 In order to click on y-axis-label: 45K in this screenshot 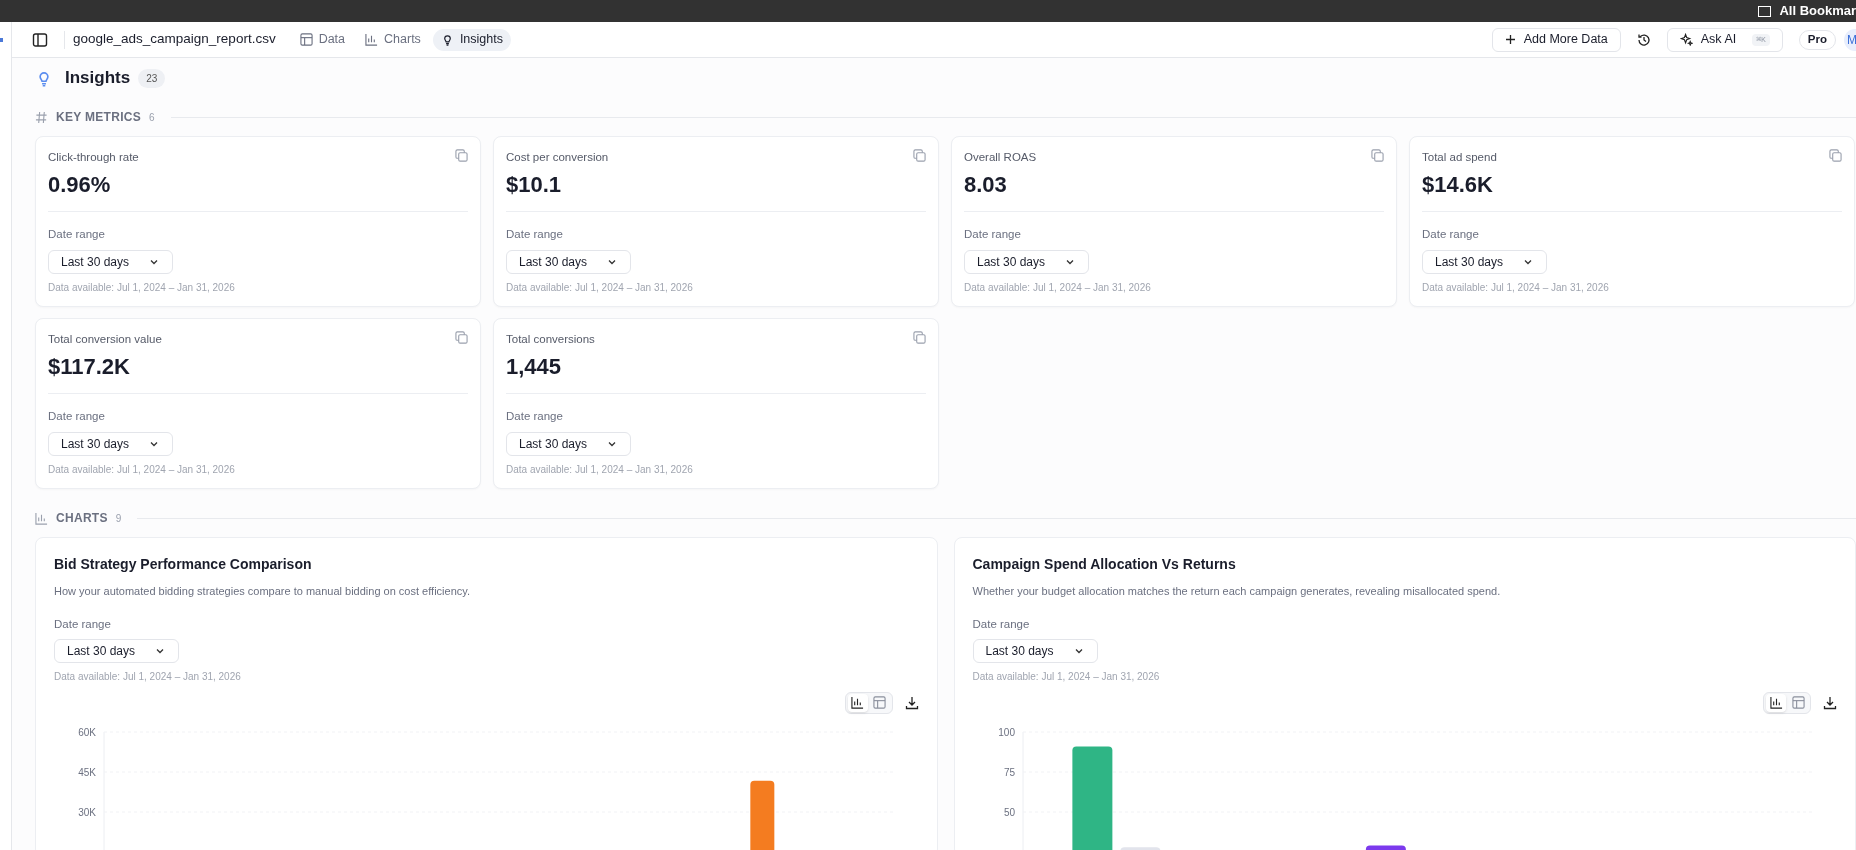, I will do `click(87, 772)`.